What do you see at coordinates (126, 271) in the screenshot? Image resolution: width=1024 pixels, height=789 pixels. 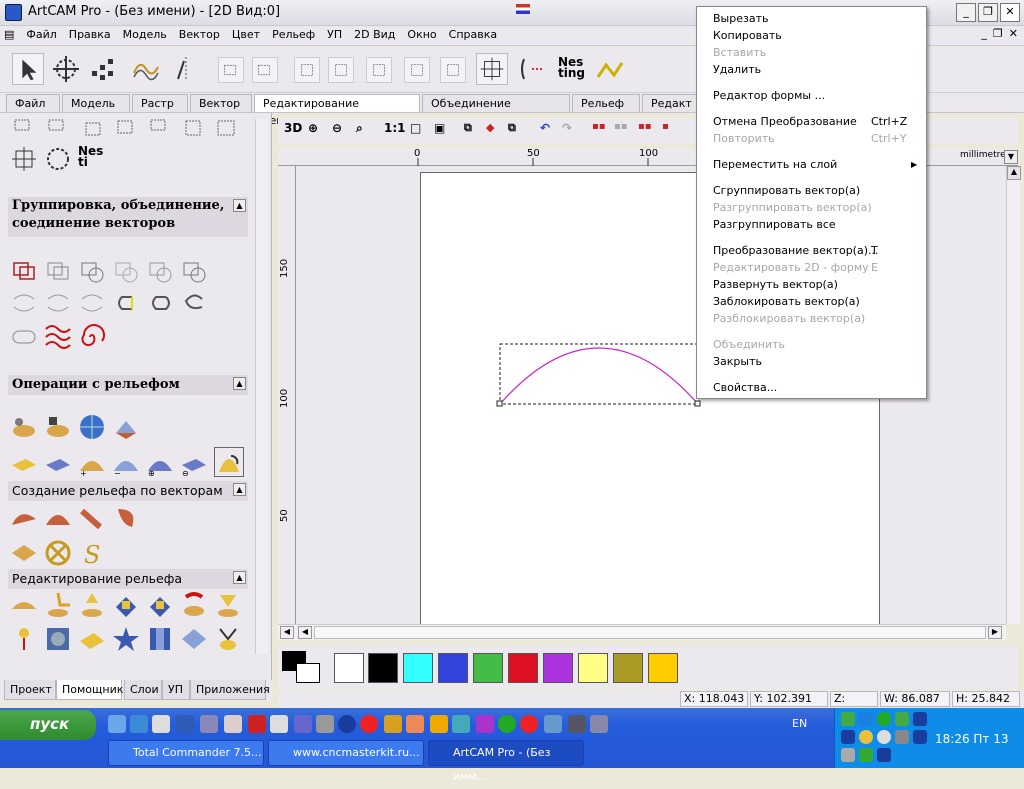 I see `subtract-icon` at bounding box center [126, 271].